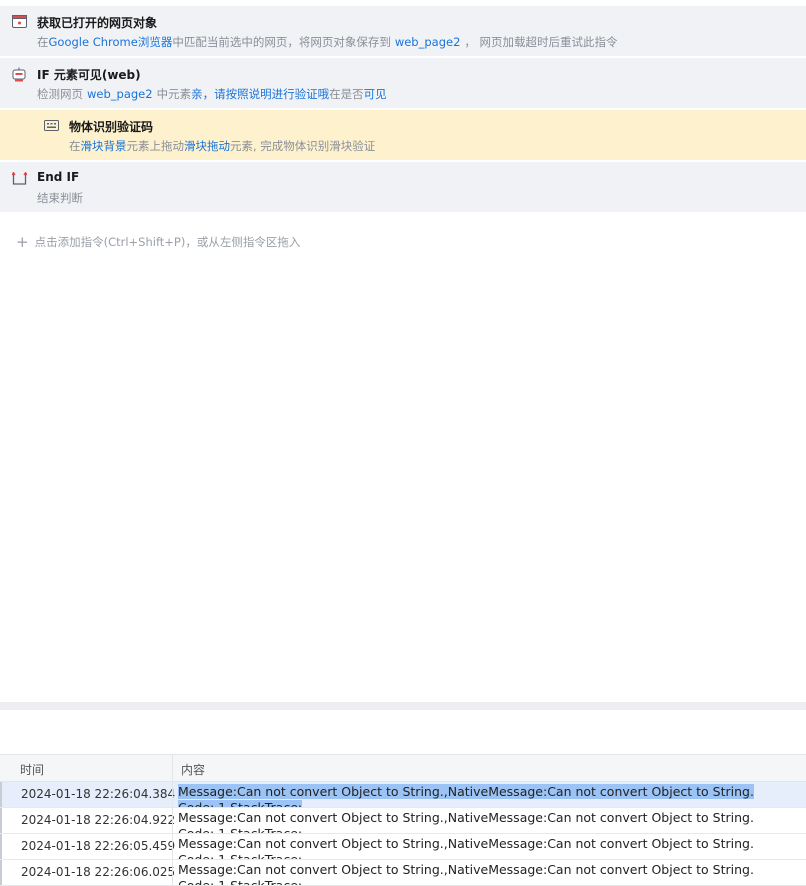 The width and height of the screenshot is (806, 886). I want to click on log-time: 2024-01-18 22:26:06.025, so click(98, 872).